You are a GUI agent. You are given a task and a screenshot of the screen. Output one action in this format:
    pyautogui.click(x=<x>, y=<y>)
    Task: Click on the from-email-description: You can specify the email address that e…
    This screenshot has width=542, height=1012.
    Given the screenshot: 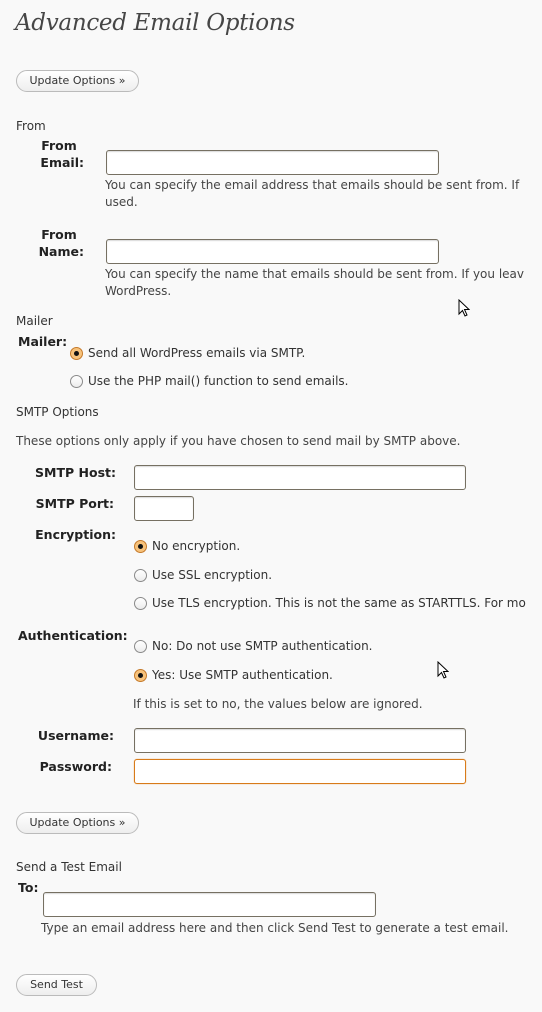 What is the action you would take?
    pyautogui.click(x=312, y=194)
    